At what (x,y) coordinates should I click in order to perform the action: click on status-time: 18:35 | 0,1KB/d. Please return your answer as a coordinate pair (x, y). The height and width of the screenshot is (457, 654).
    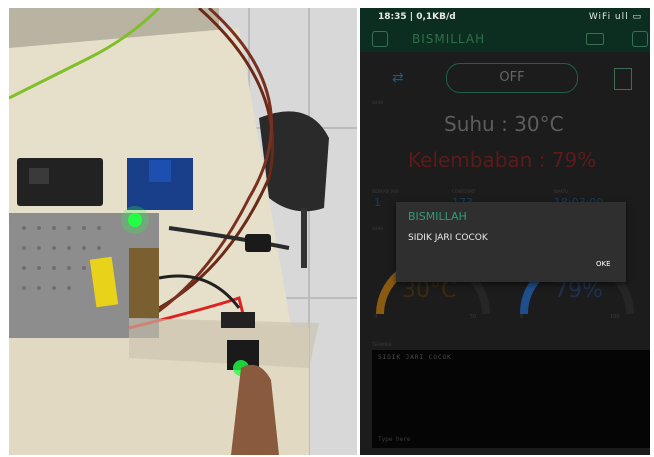
    Looking at the image, I should click on (417, 17).